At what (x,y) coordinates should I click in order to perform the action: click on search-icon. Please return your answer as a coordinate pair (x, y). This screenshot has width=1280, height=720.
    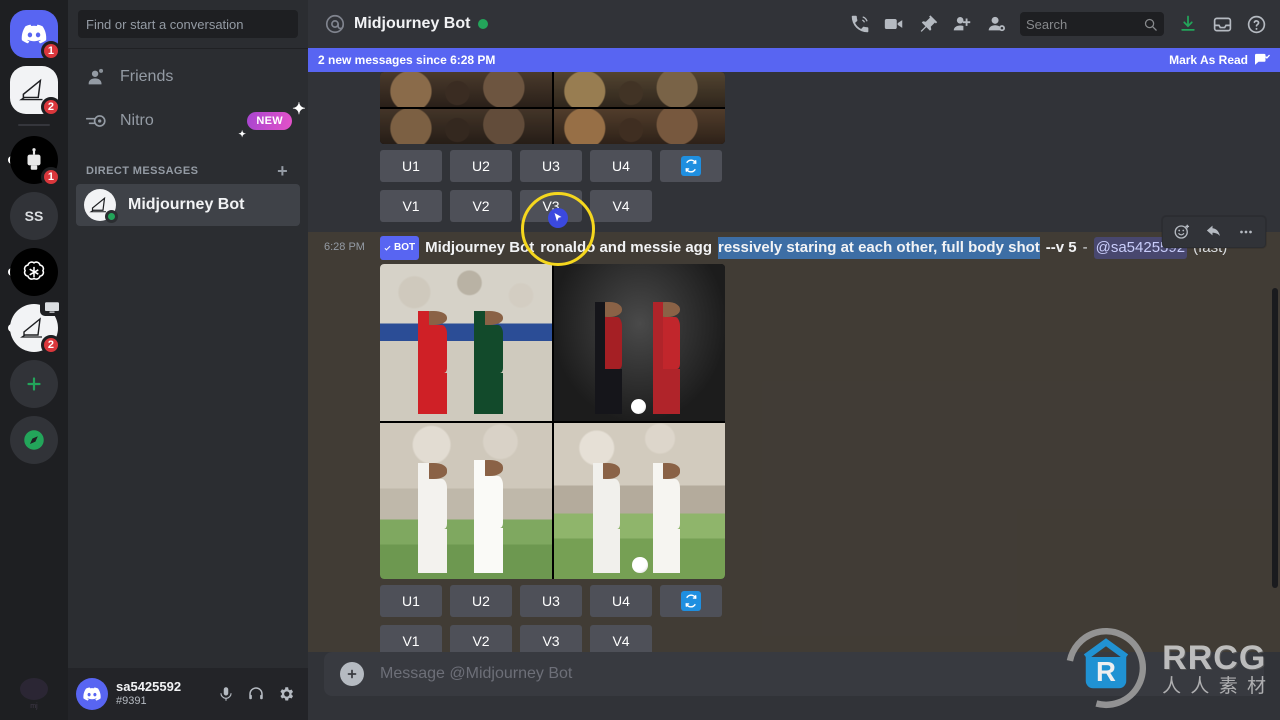
    Looking at the image, I should click on (1150, 24).